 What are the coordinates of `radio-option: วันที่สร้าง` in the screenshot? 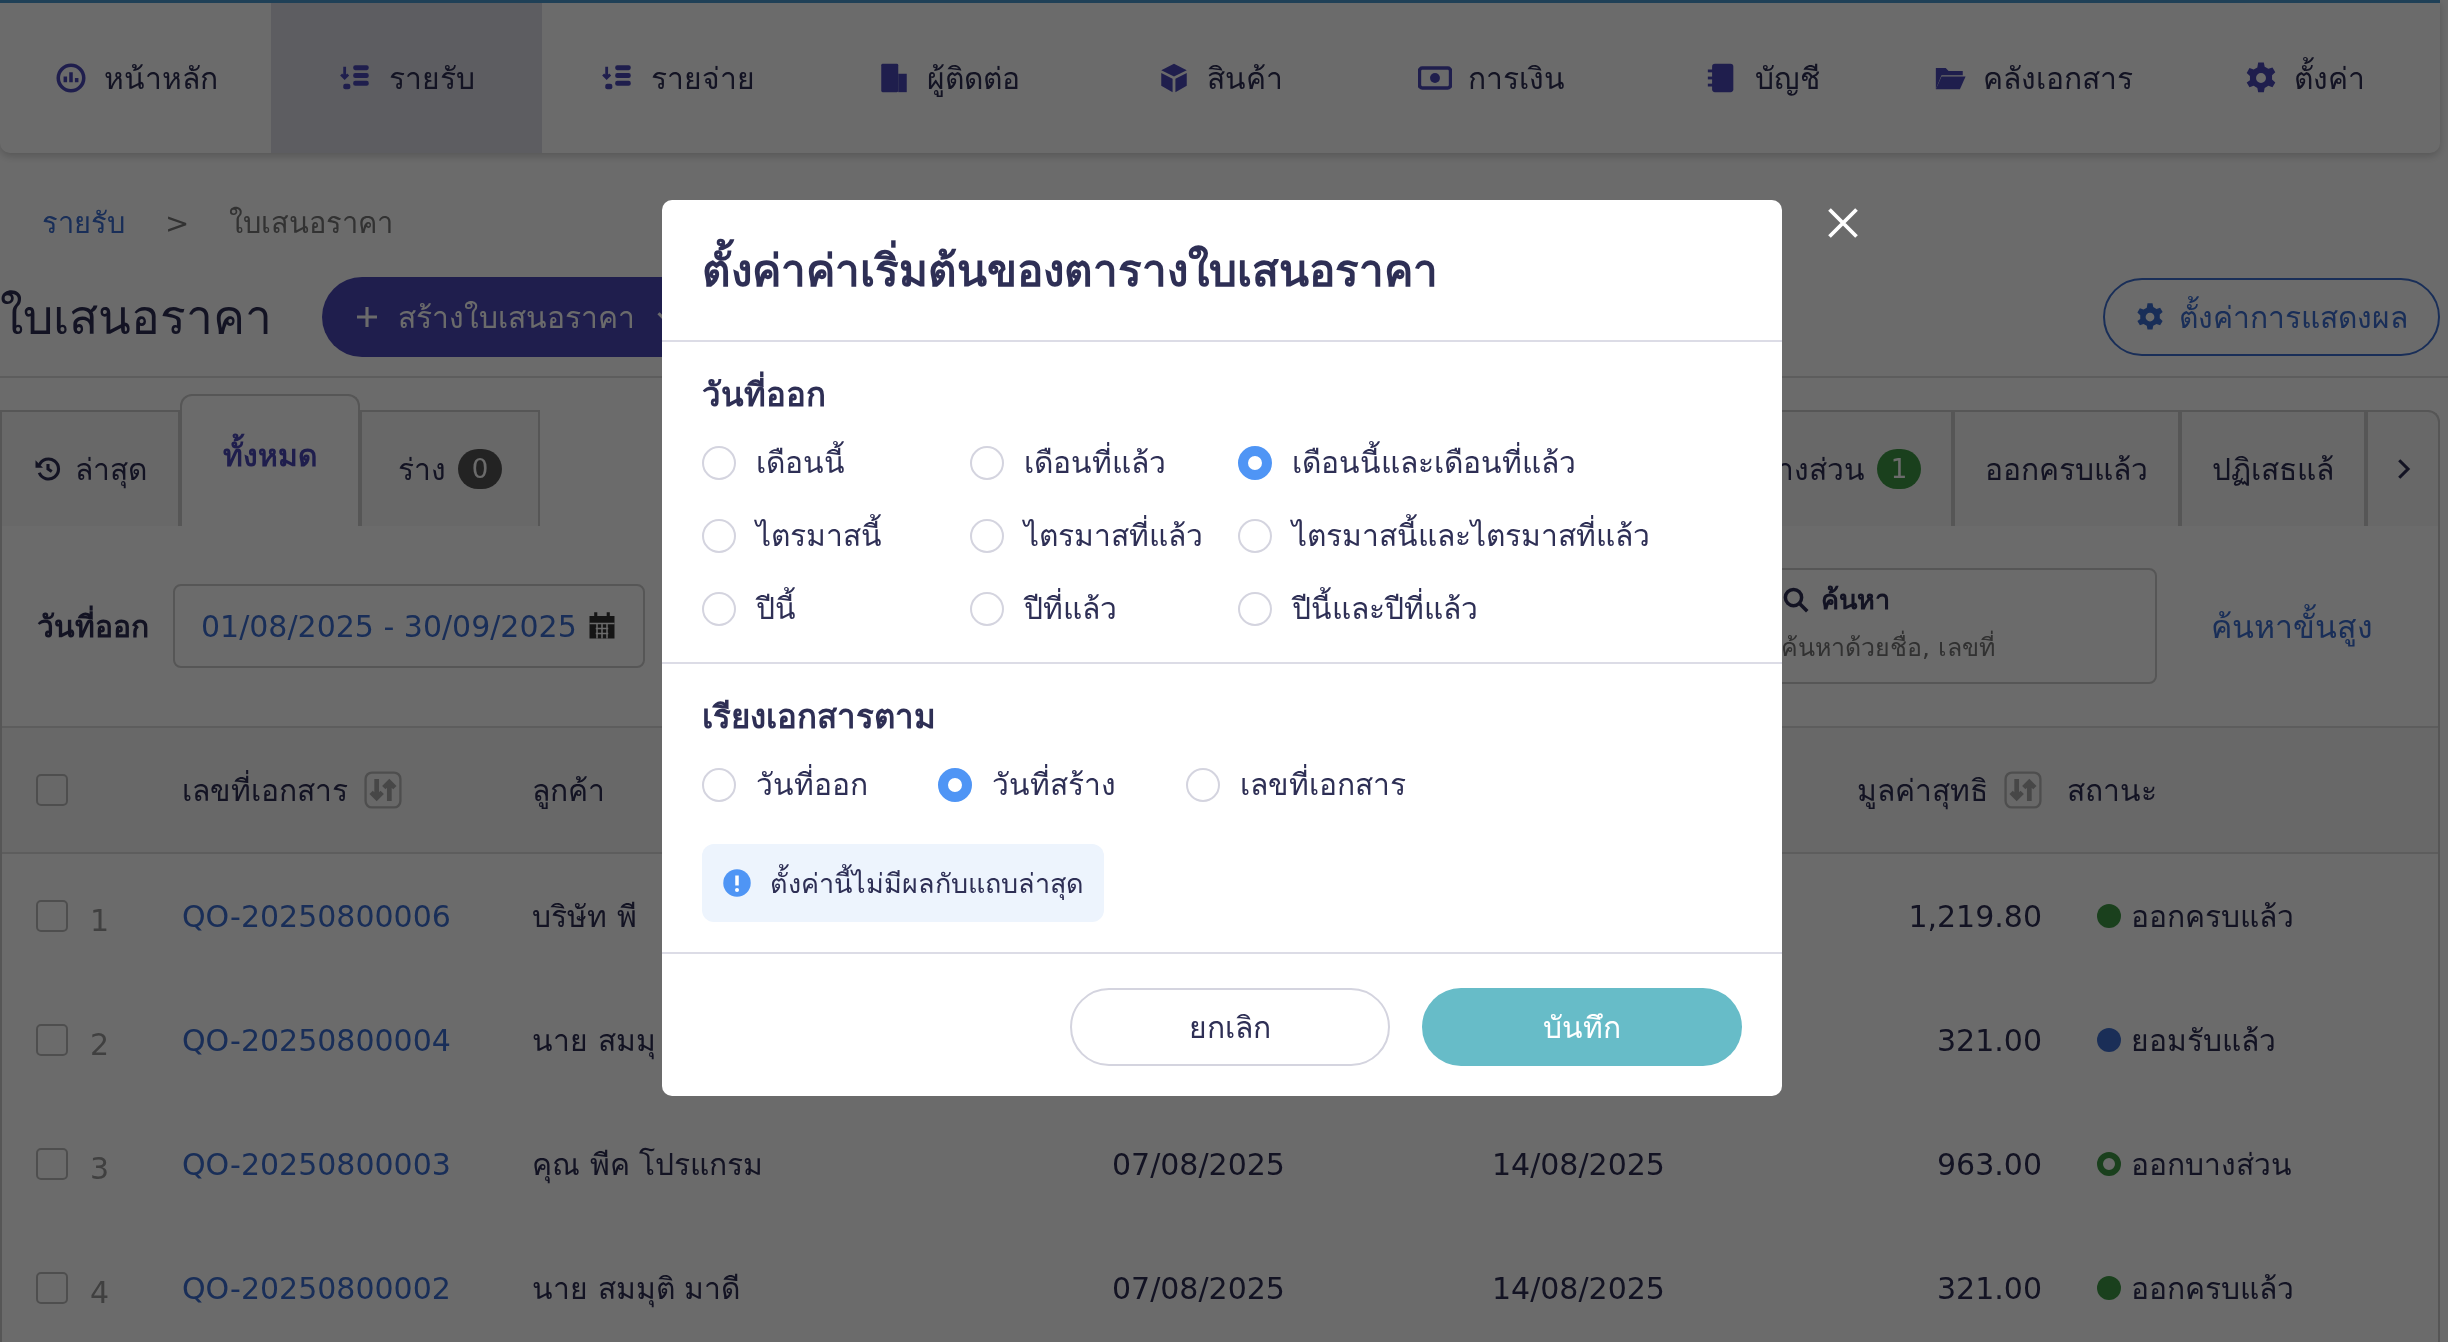 It's located at (1027, 784).